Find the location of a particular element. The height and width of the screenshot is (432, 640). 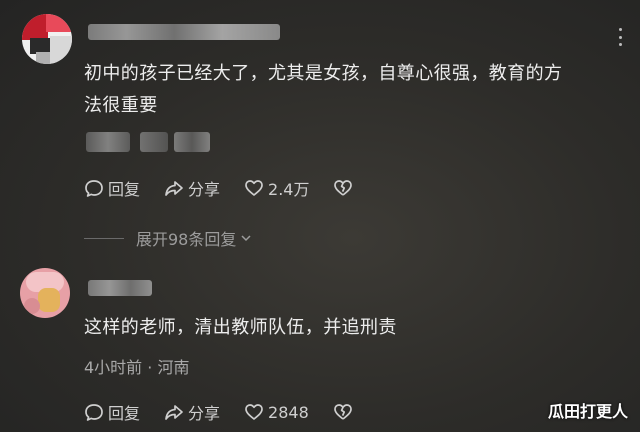

expand-replies-button: 展开98条回复 is located at coordinates (168, 238).